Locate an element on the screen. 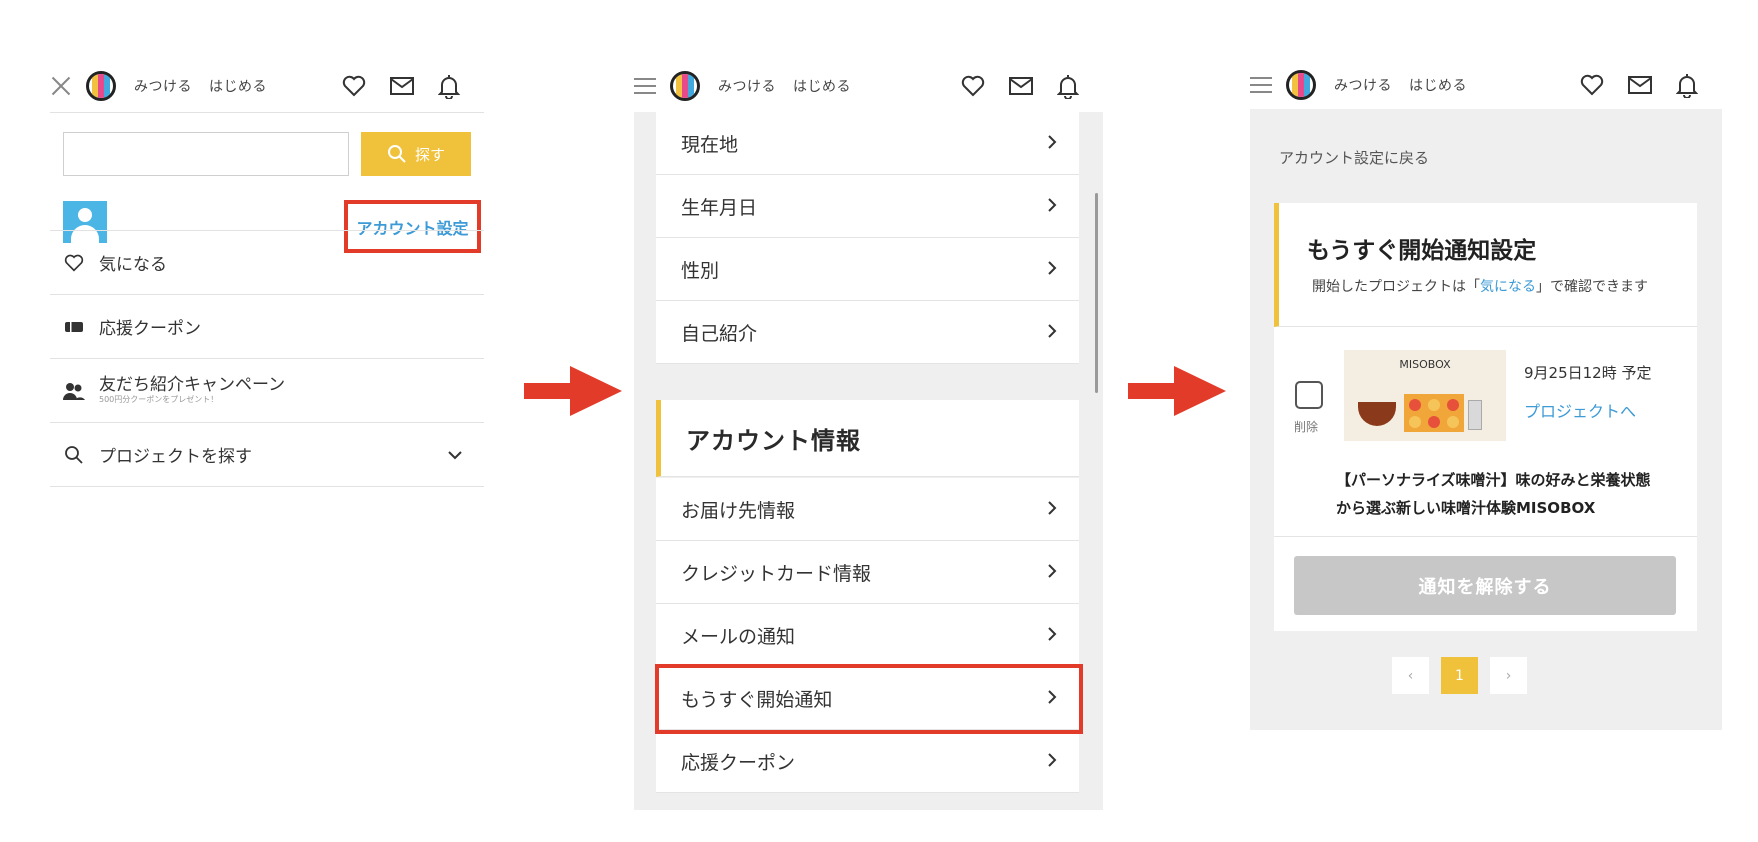  subtitle-text: 開始したプロジェクトは「 is located at coordinates (1396, 287).